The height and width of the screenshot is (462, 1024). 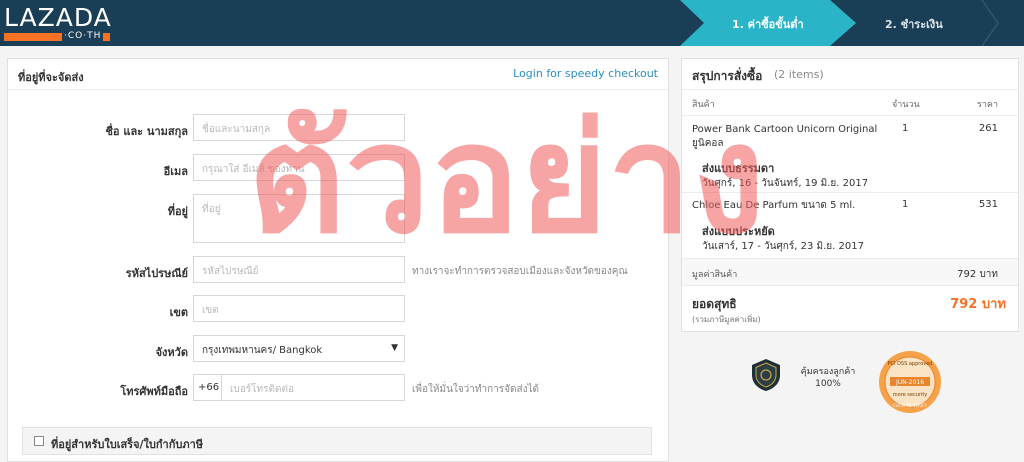 I want to click on phone-field: +66 เบอร์โทรติดต่อ, so click(x=299, y=387).